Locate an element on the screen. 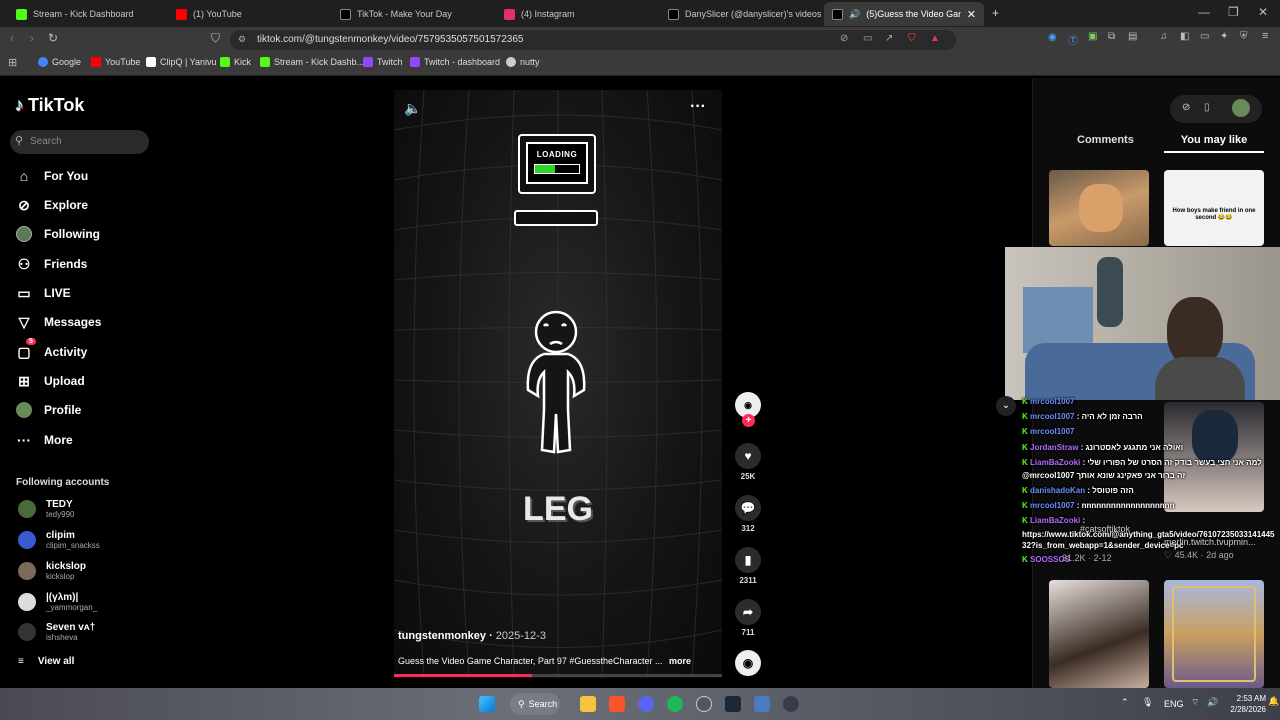 The image size is (1280, 720). avatar is located at coordinates (1241, 108).